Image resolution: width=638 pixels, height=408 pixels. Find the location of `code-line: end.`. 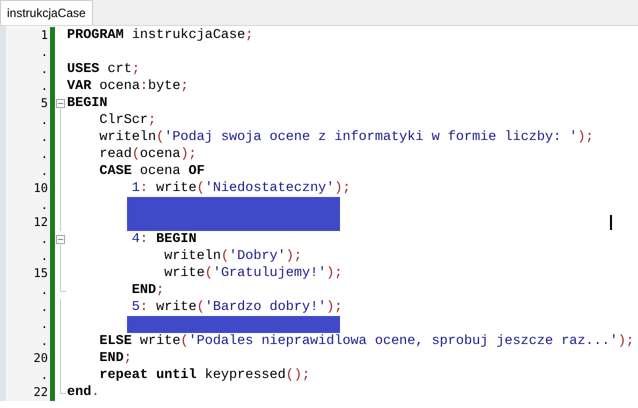

code-line: end. is located at coordinates (83, 392).